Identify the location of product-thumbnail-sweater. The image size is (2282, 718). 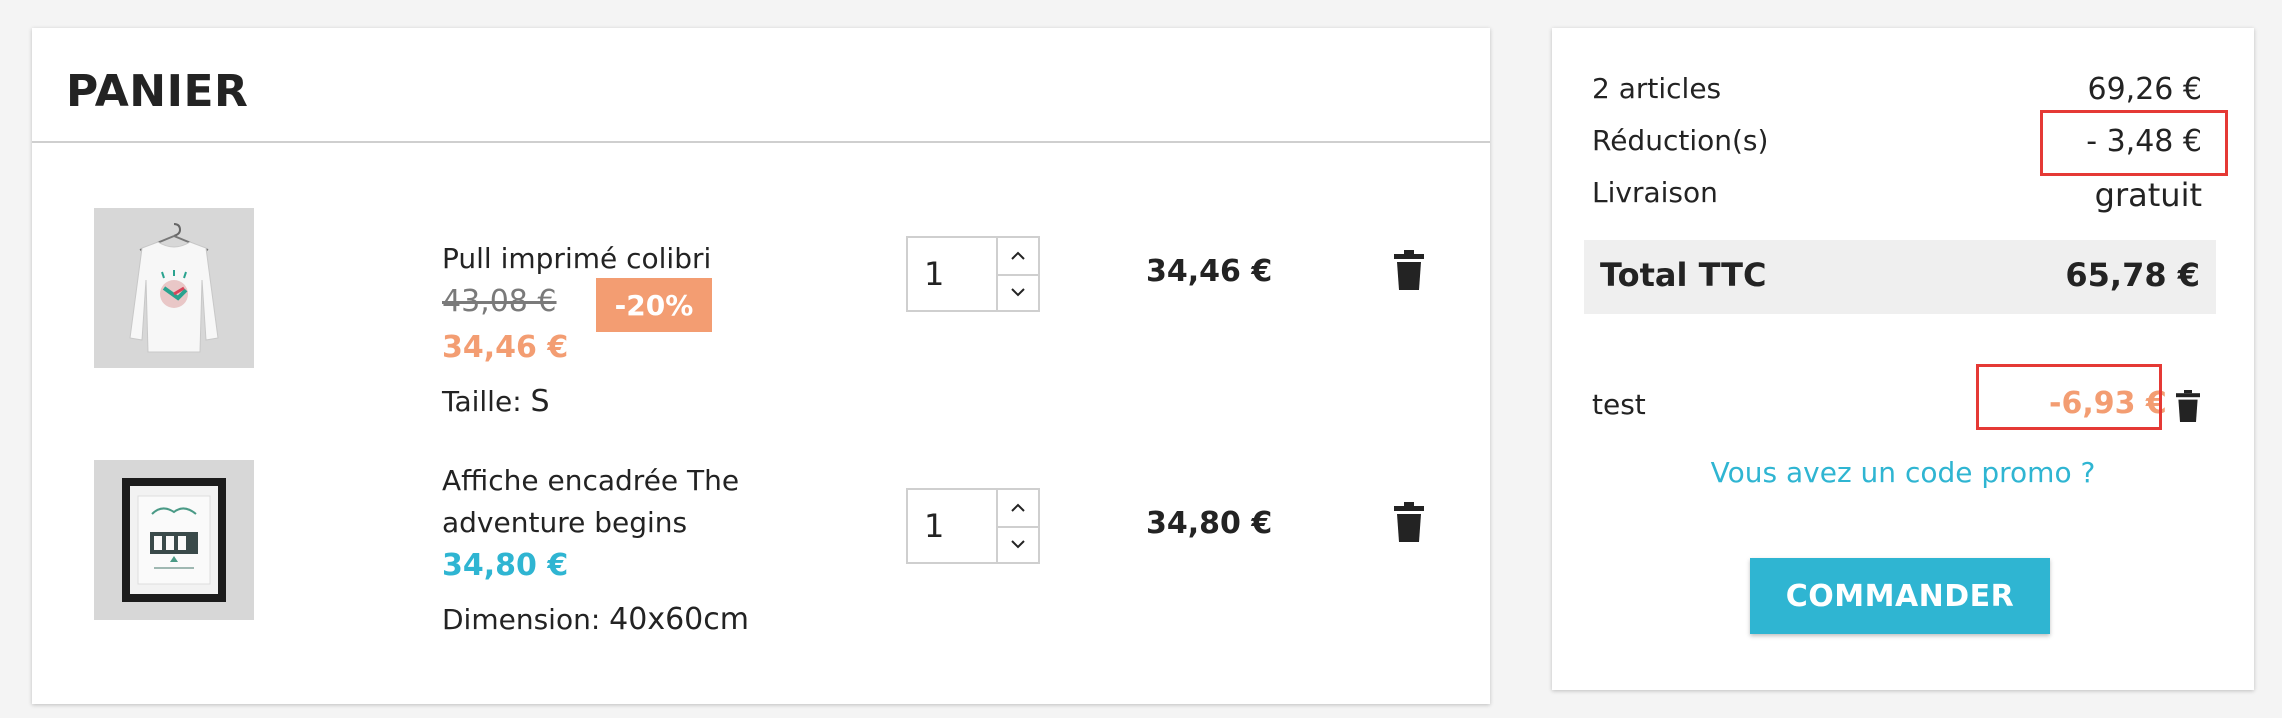
(174, 288).